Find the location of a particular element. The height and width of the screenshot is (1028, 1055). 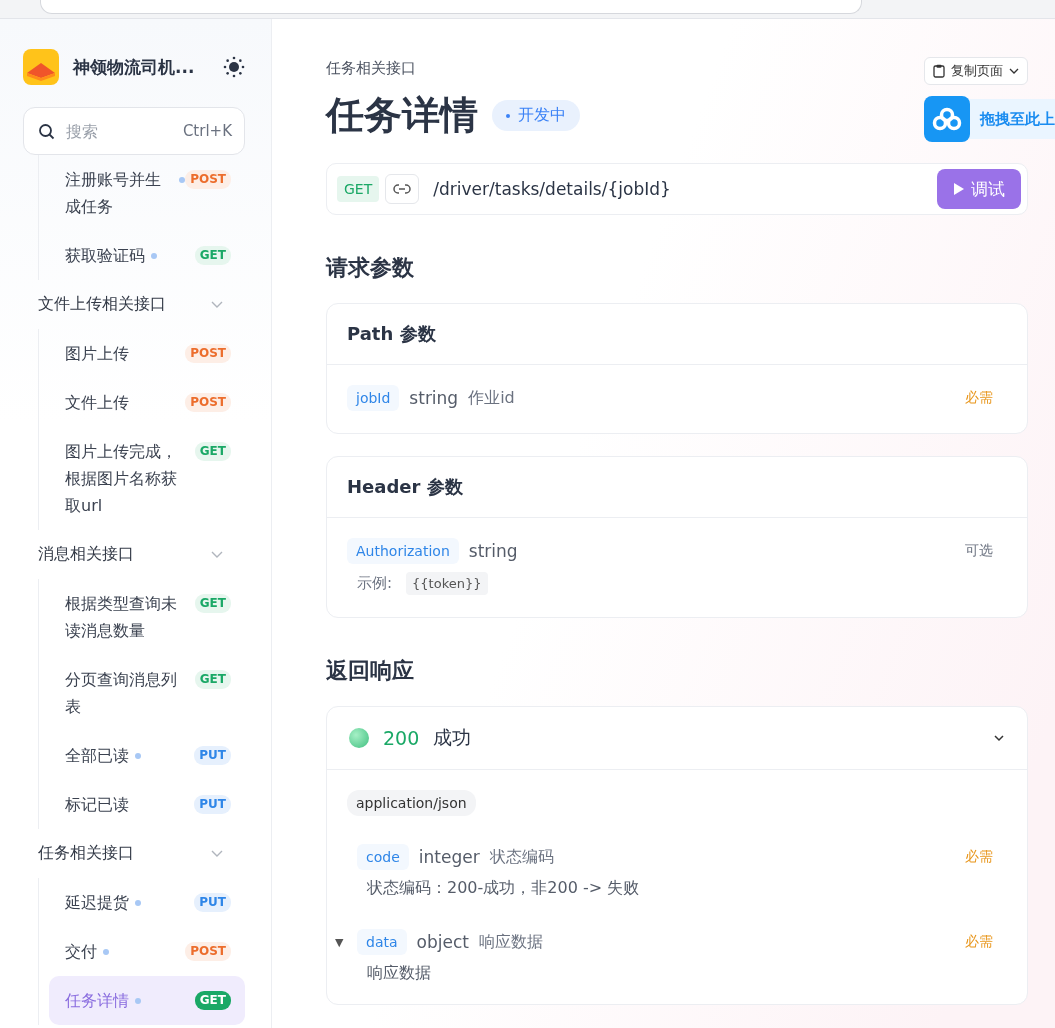

sidebar-item: 延迟提货 PUT is located at coordinates (147, 902).